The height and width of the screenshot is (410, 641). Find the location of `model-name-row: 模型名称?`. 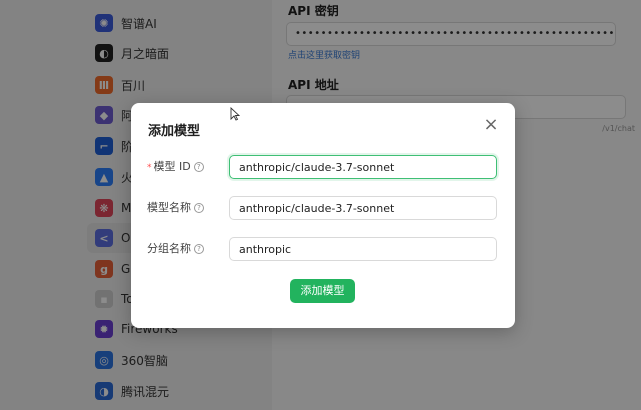

model-name-row: 模型名称? is located at coordinates (323, 208).